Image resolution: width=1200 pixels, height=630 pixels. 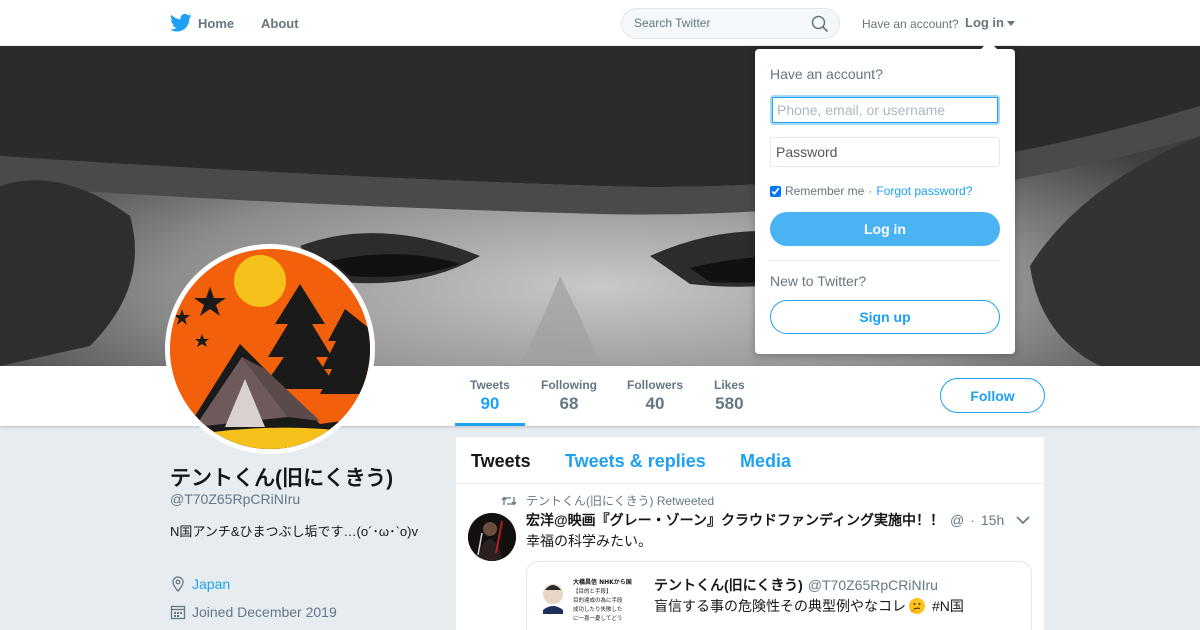 I want to click on tweet-avatar, so click(x=492, y=537).